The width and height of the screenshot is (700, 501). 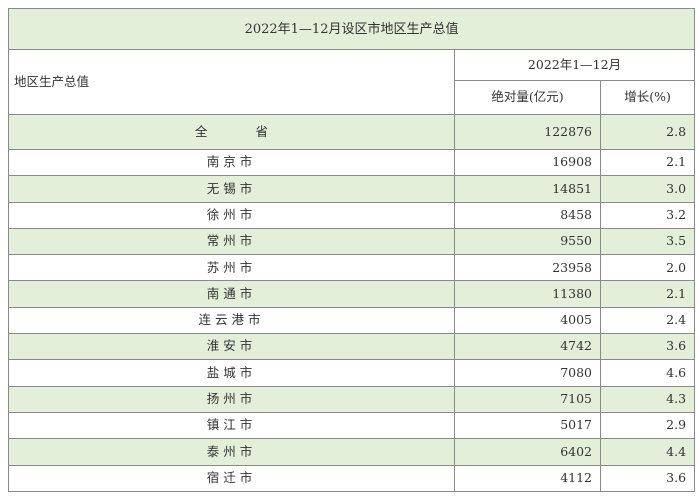 What do you see at coordinates (231, 399) in the screenshot?
I see `region-name: 扬州市` at bounding box center [231, 399].